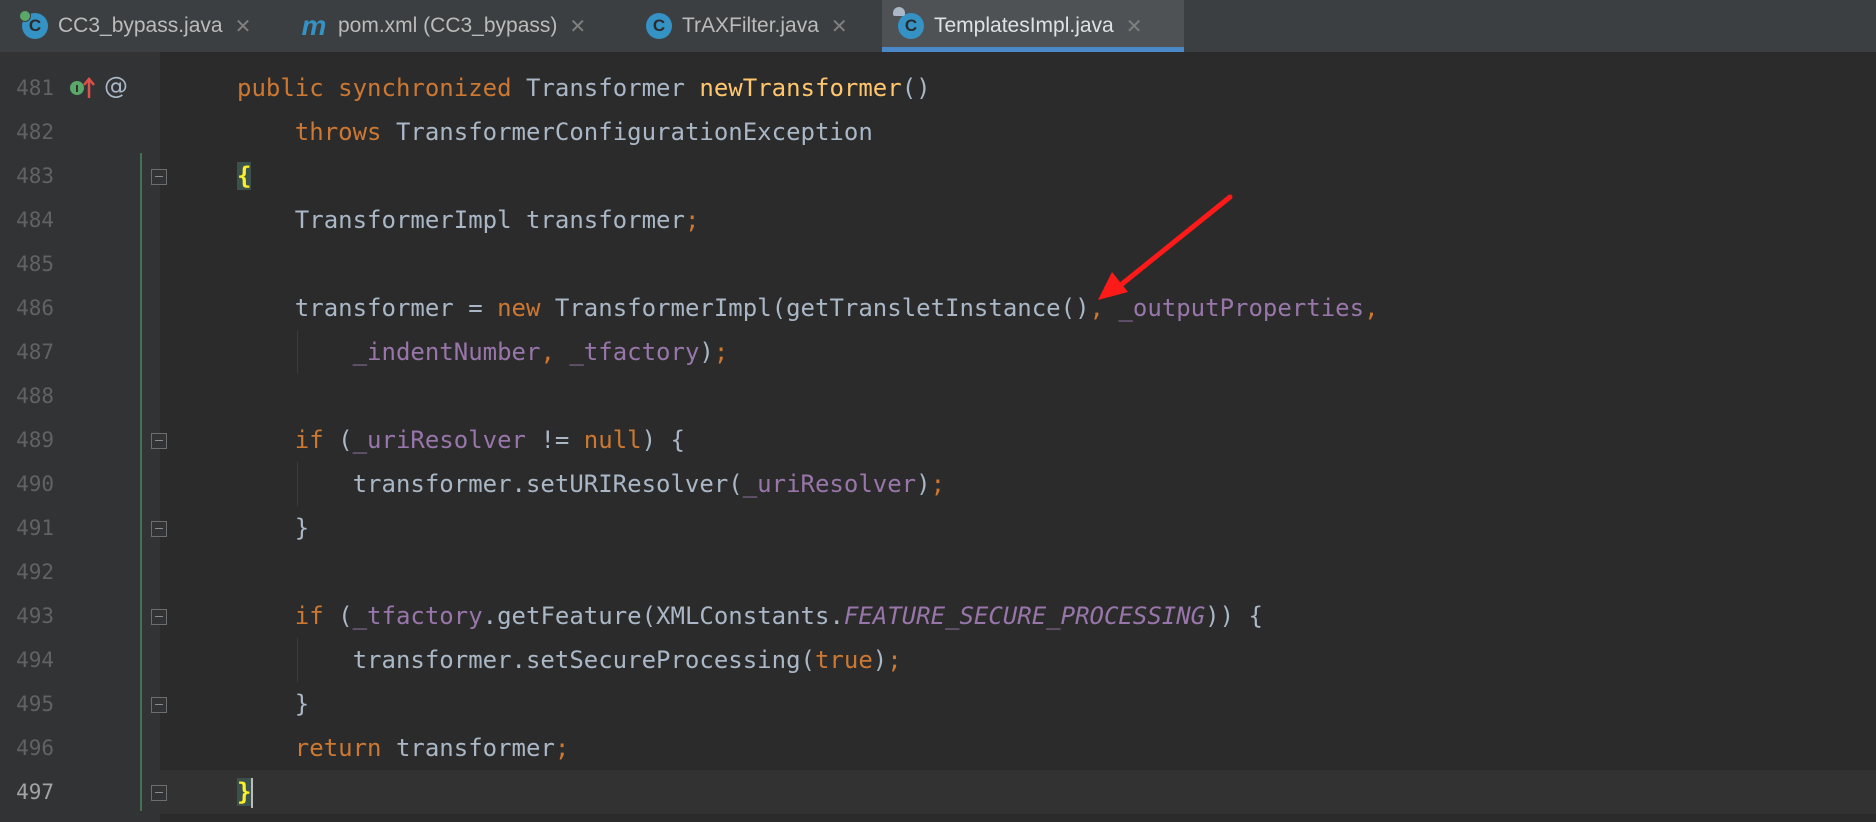 This screenshot has height=822, width=1876. What do you see at coordinates (1234, 616) in the screenshot?
I see `punctuation: )) {` at bounding box center [1234, 616].